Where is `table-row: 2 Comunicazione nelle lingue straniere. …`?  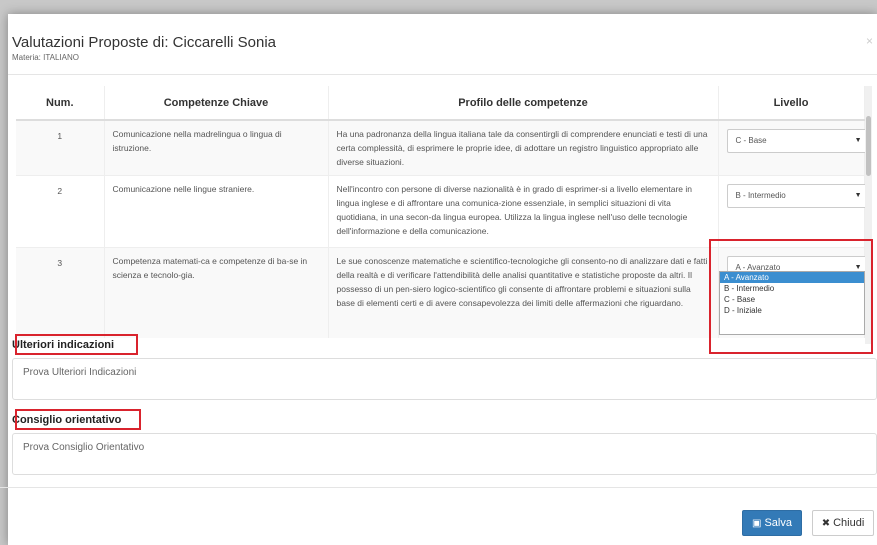
table-row: 2 Comunicazione nelle lingue straniere. … is located at coordinates (443, 211).